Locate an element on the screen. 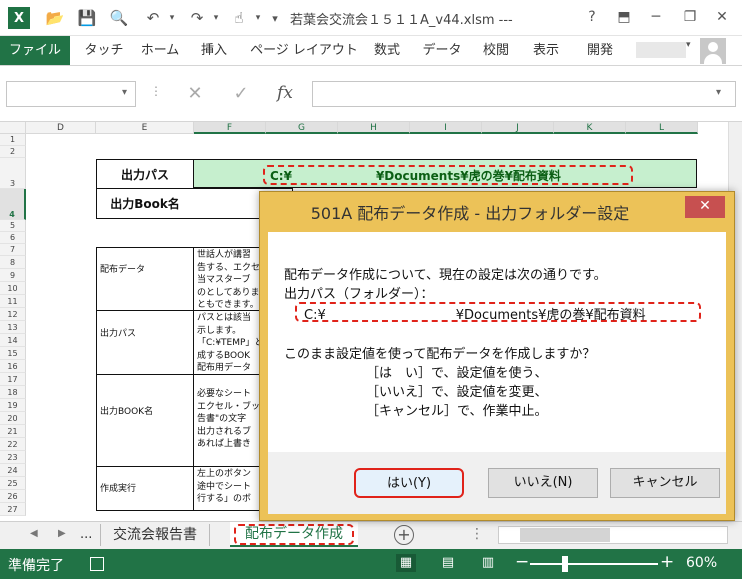 The width and height of the screenshot is (742, 579). row-header: 7 is located at coordinates (13, 250).